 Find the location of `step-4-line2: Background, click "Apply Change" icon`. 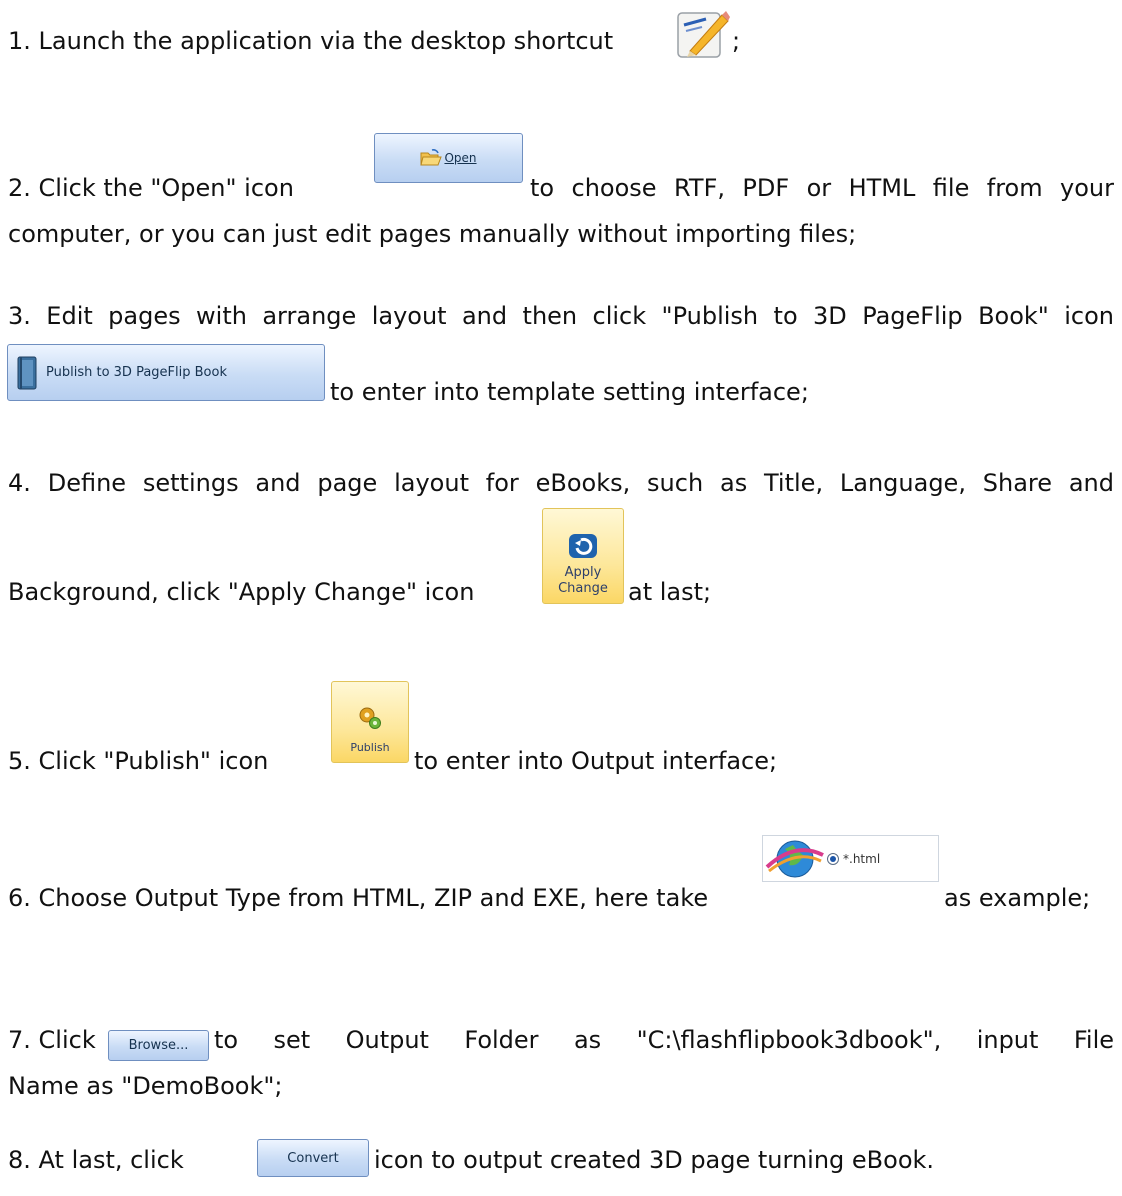

step-4-line2: Background, click "Apply Change" icon is located at coordinates (241, 592).